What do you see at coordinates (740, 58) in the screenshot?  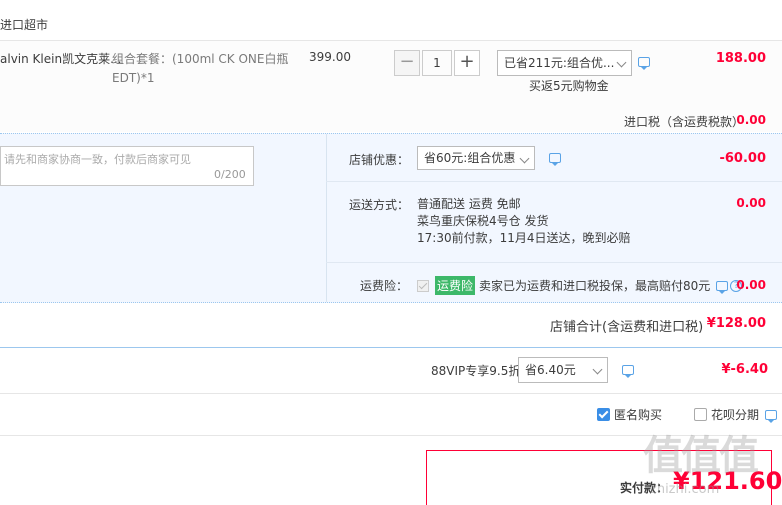 I see `item-subtotal: 188.00` at bounding box center [740, 58].